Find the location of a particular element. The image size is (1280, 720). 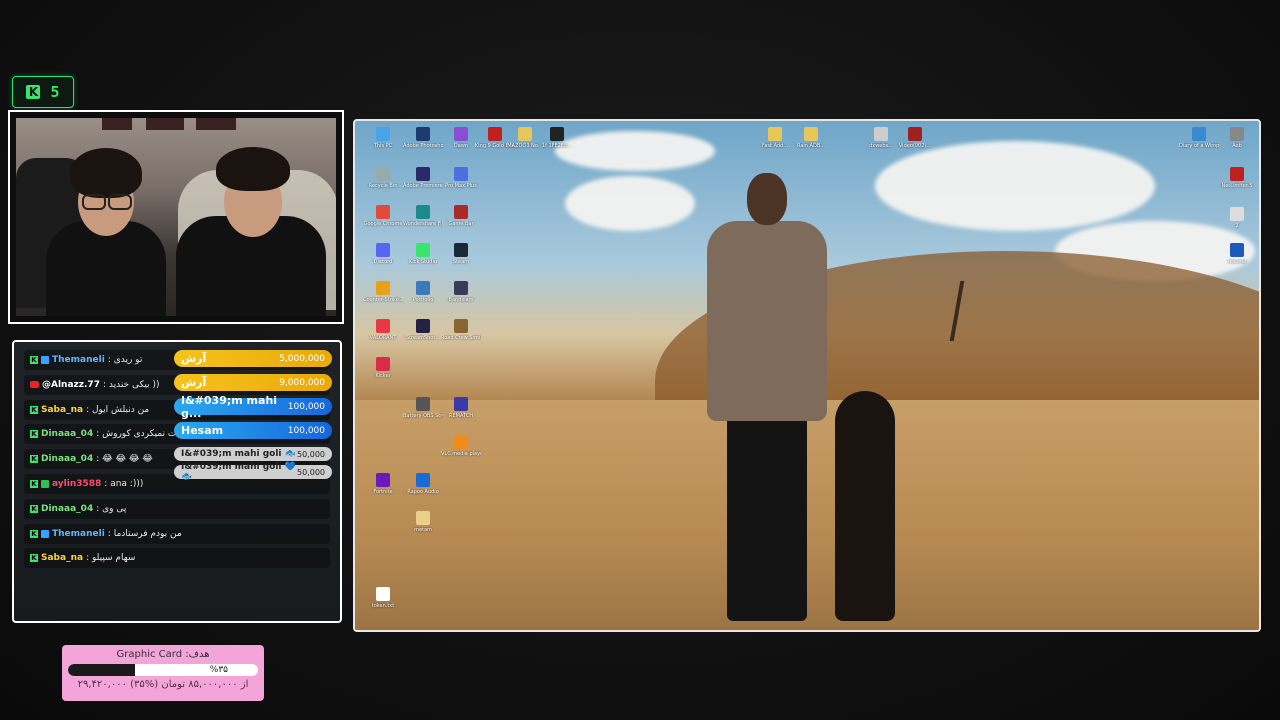

chat-text: : سهام سپیلو is located at coordinates (111, 558).